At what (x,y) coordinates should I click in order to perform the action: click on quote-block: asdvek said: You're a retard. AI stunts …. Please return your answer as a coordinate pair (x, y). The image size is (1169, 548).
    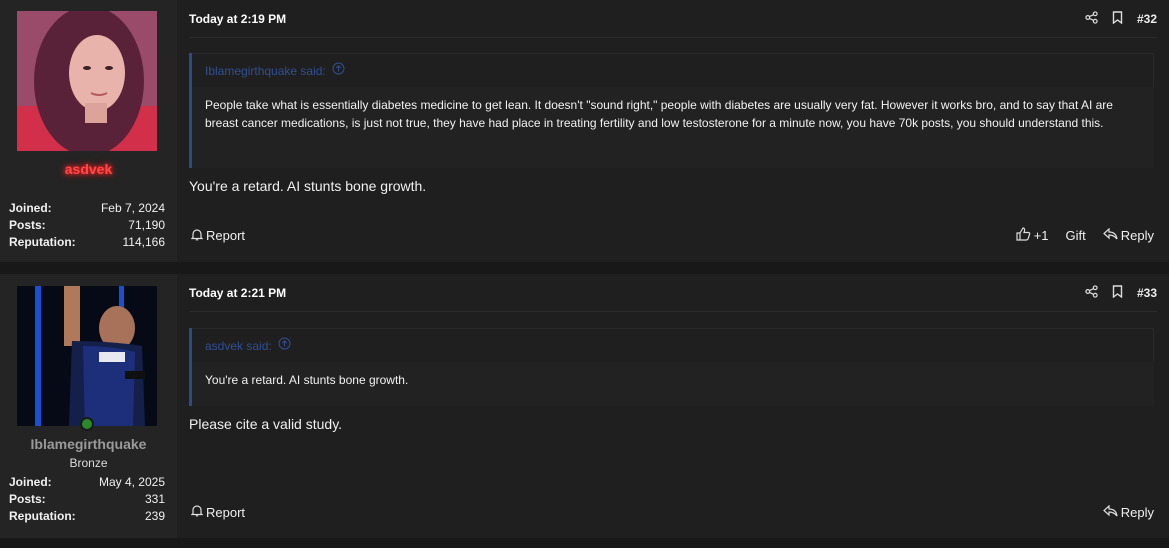
    Looking at the image, I should click on (671, 367).